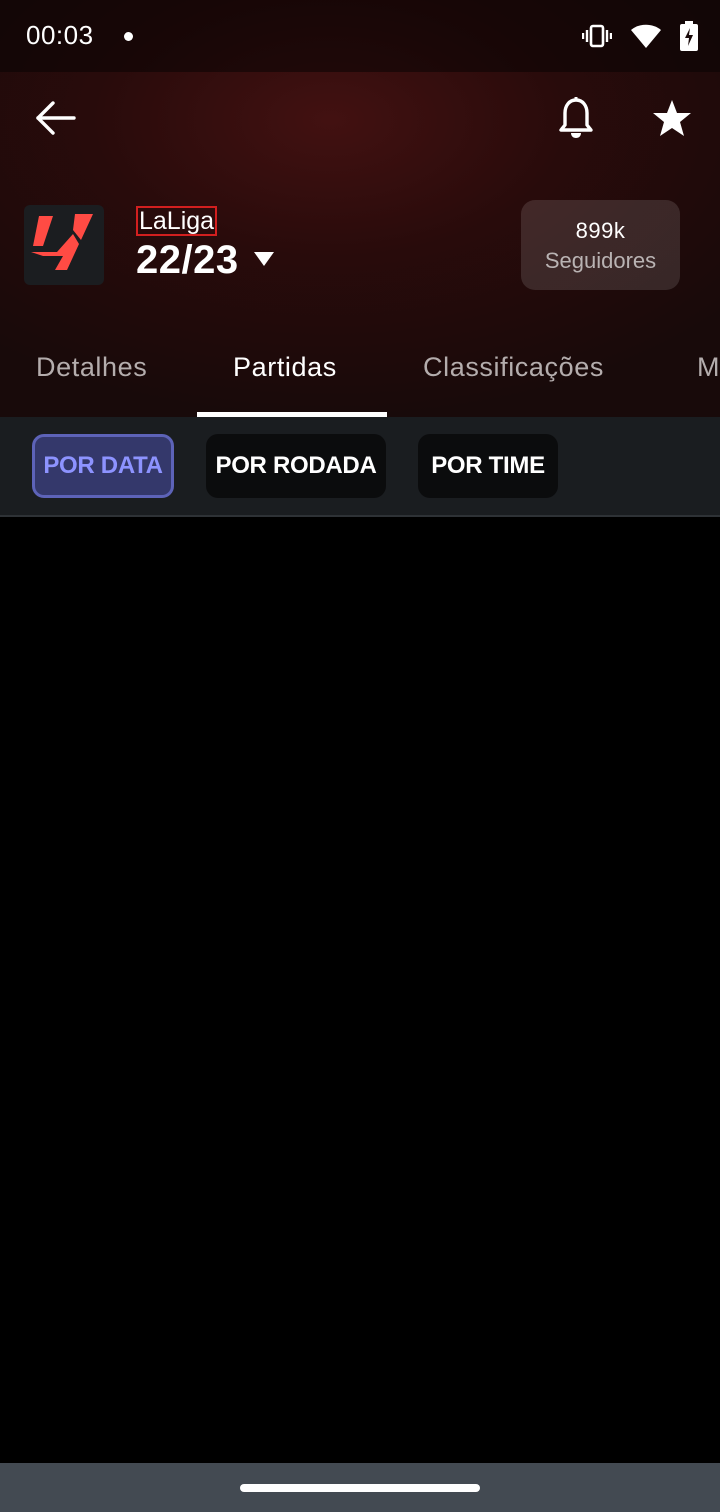 The image size is (720, 1512). I want to click on notifications-button, so click(576, 120).